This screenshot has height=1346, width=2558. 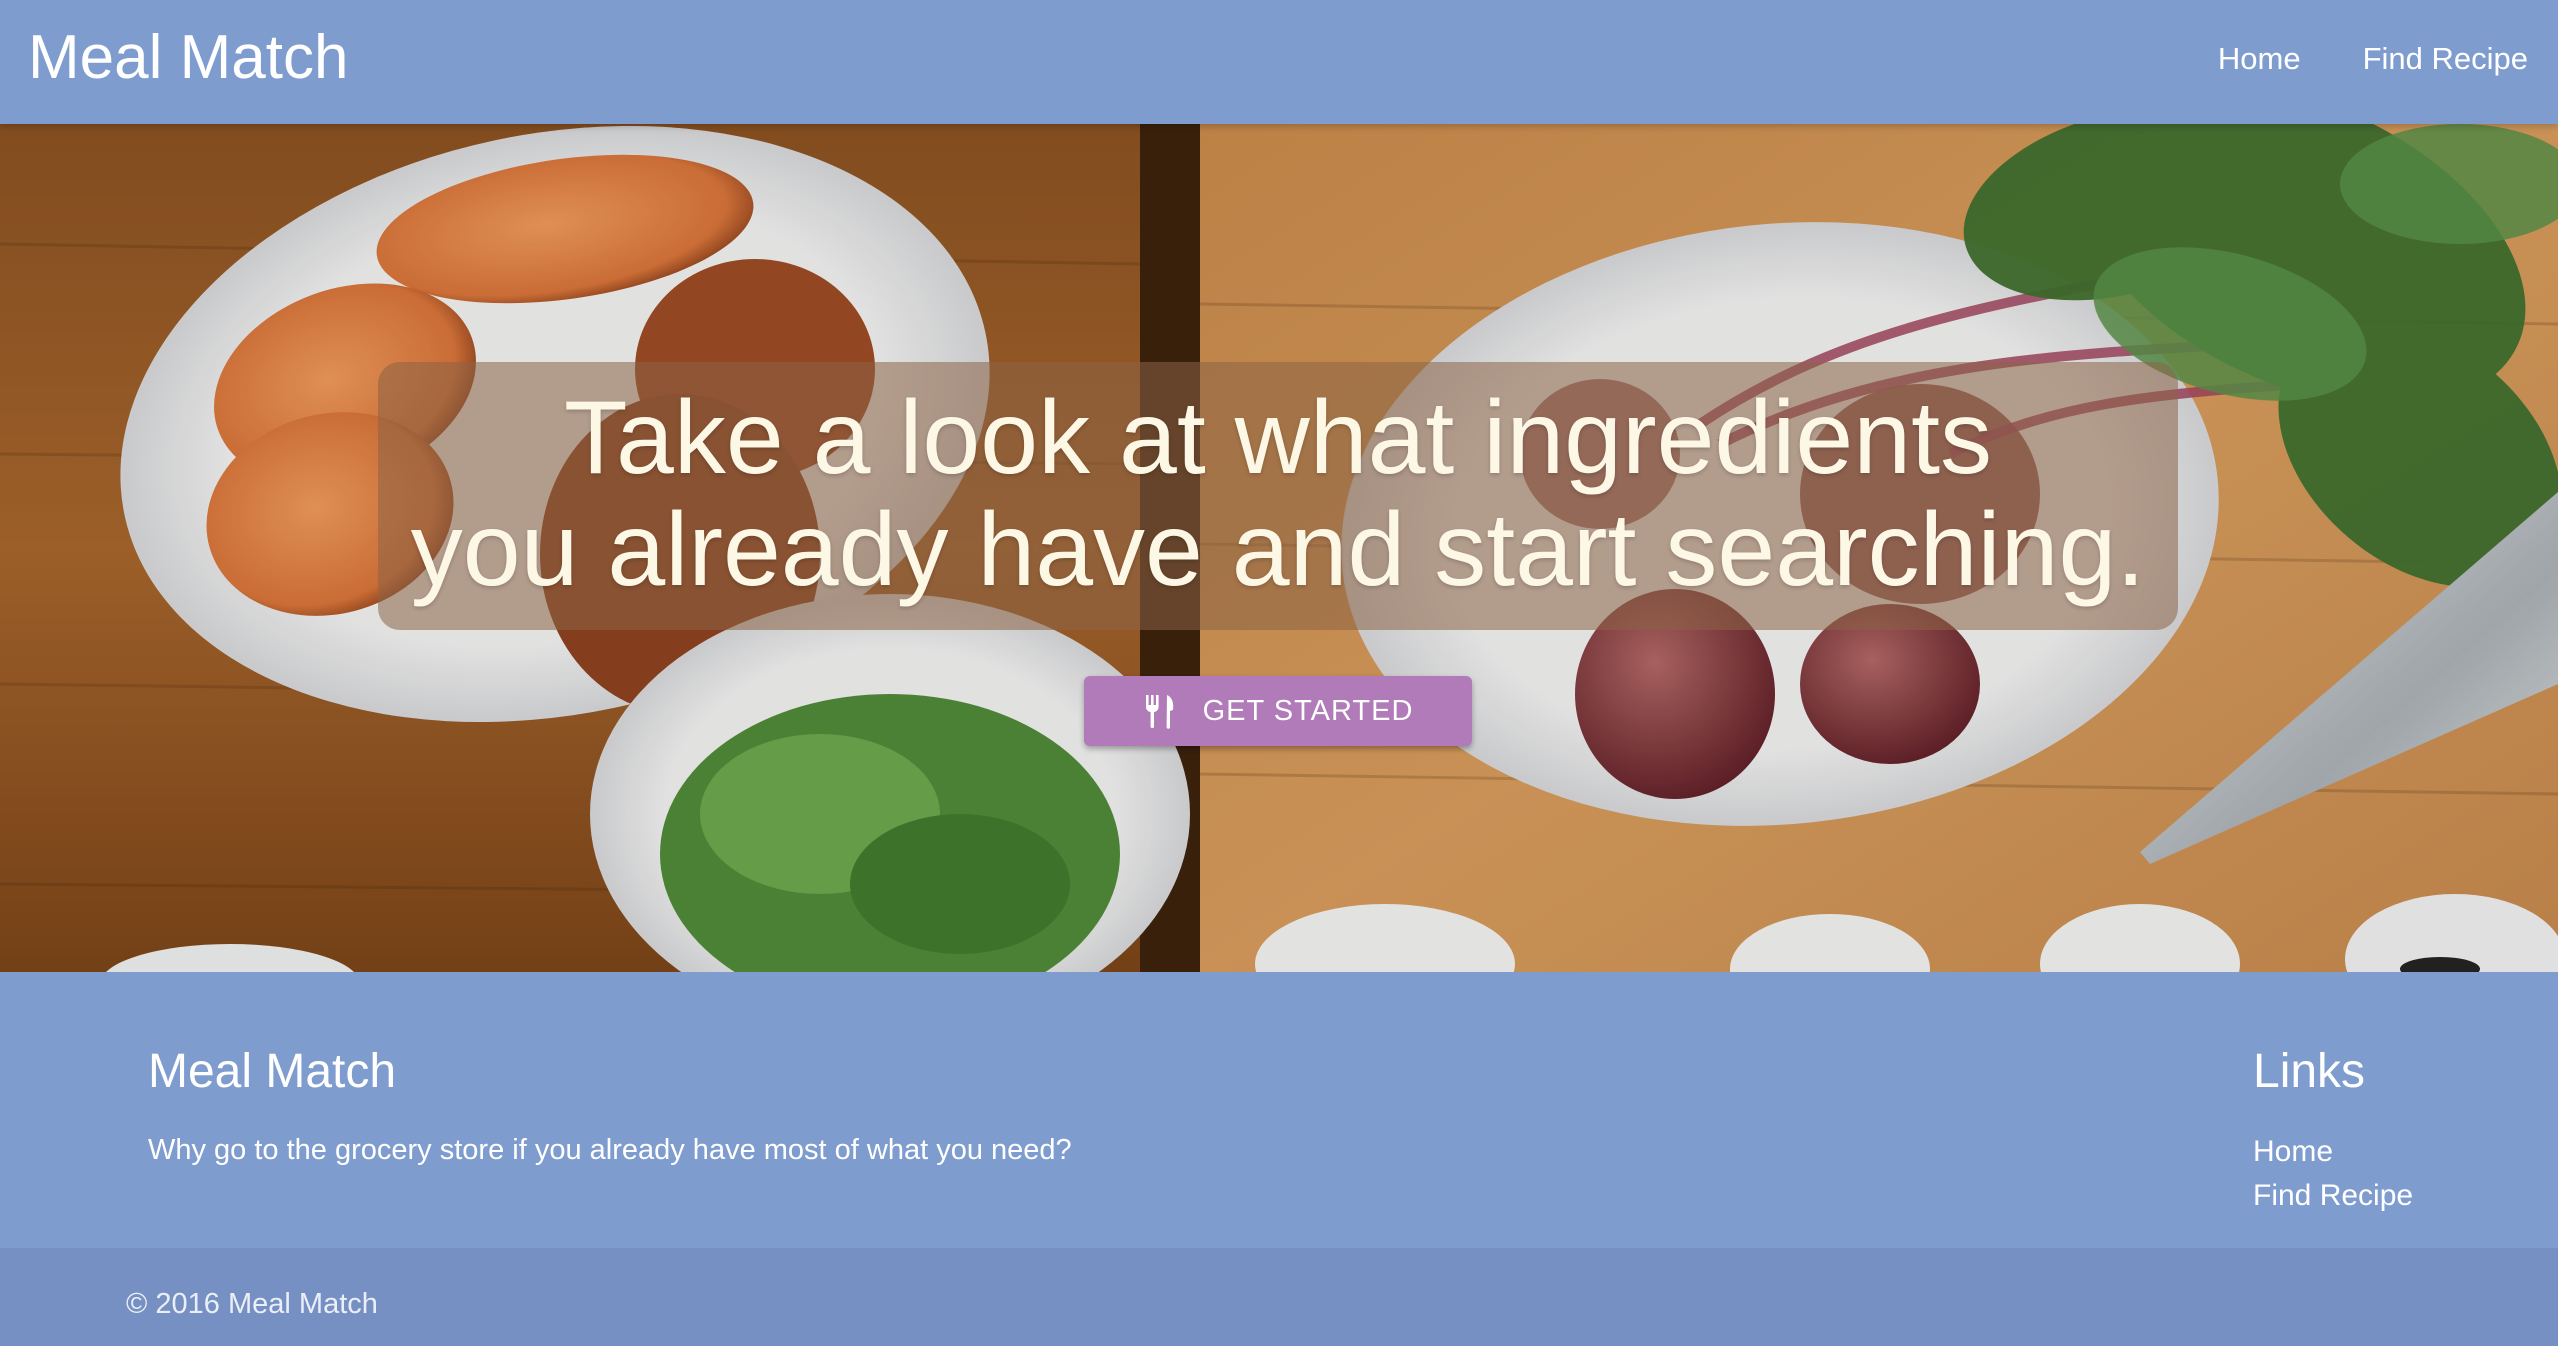 I want to click on nav-links: Home Find Recipe, so click(x=2358, y=59).